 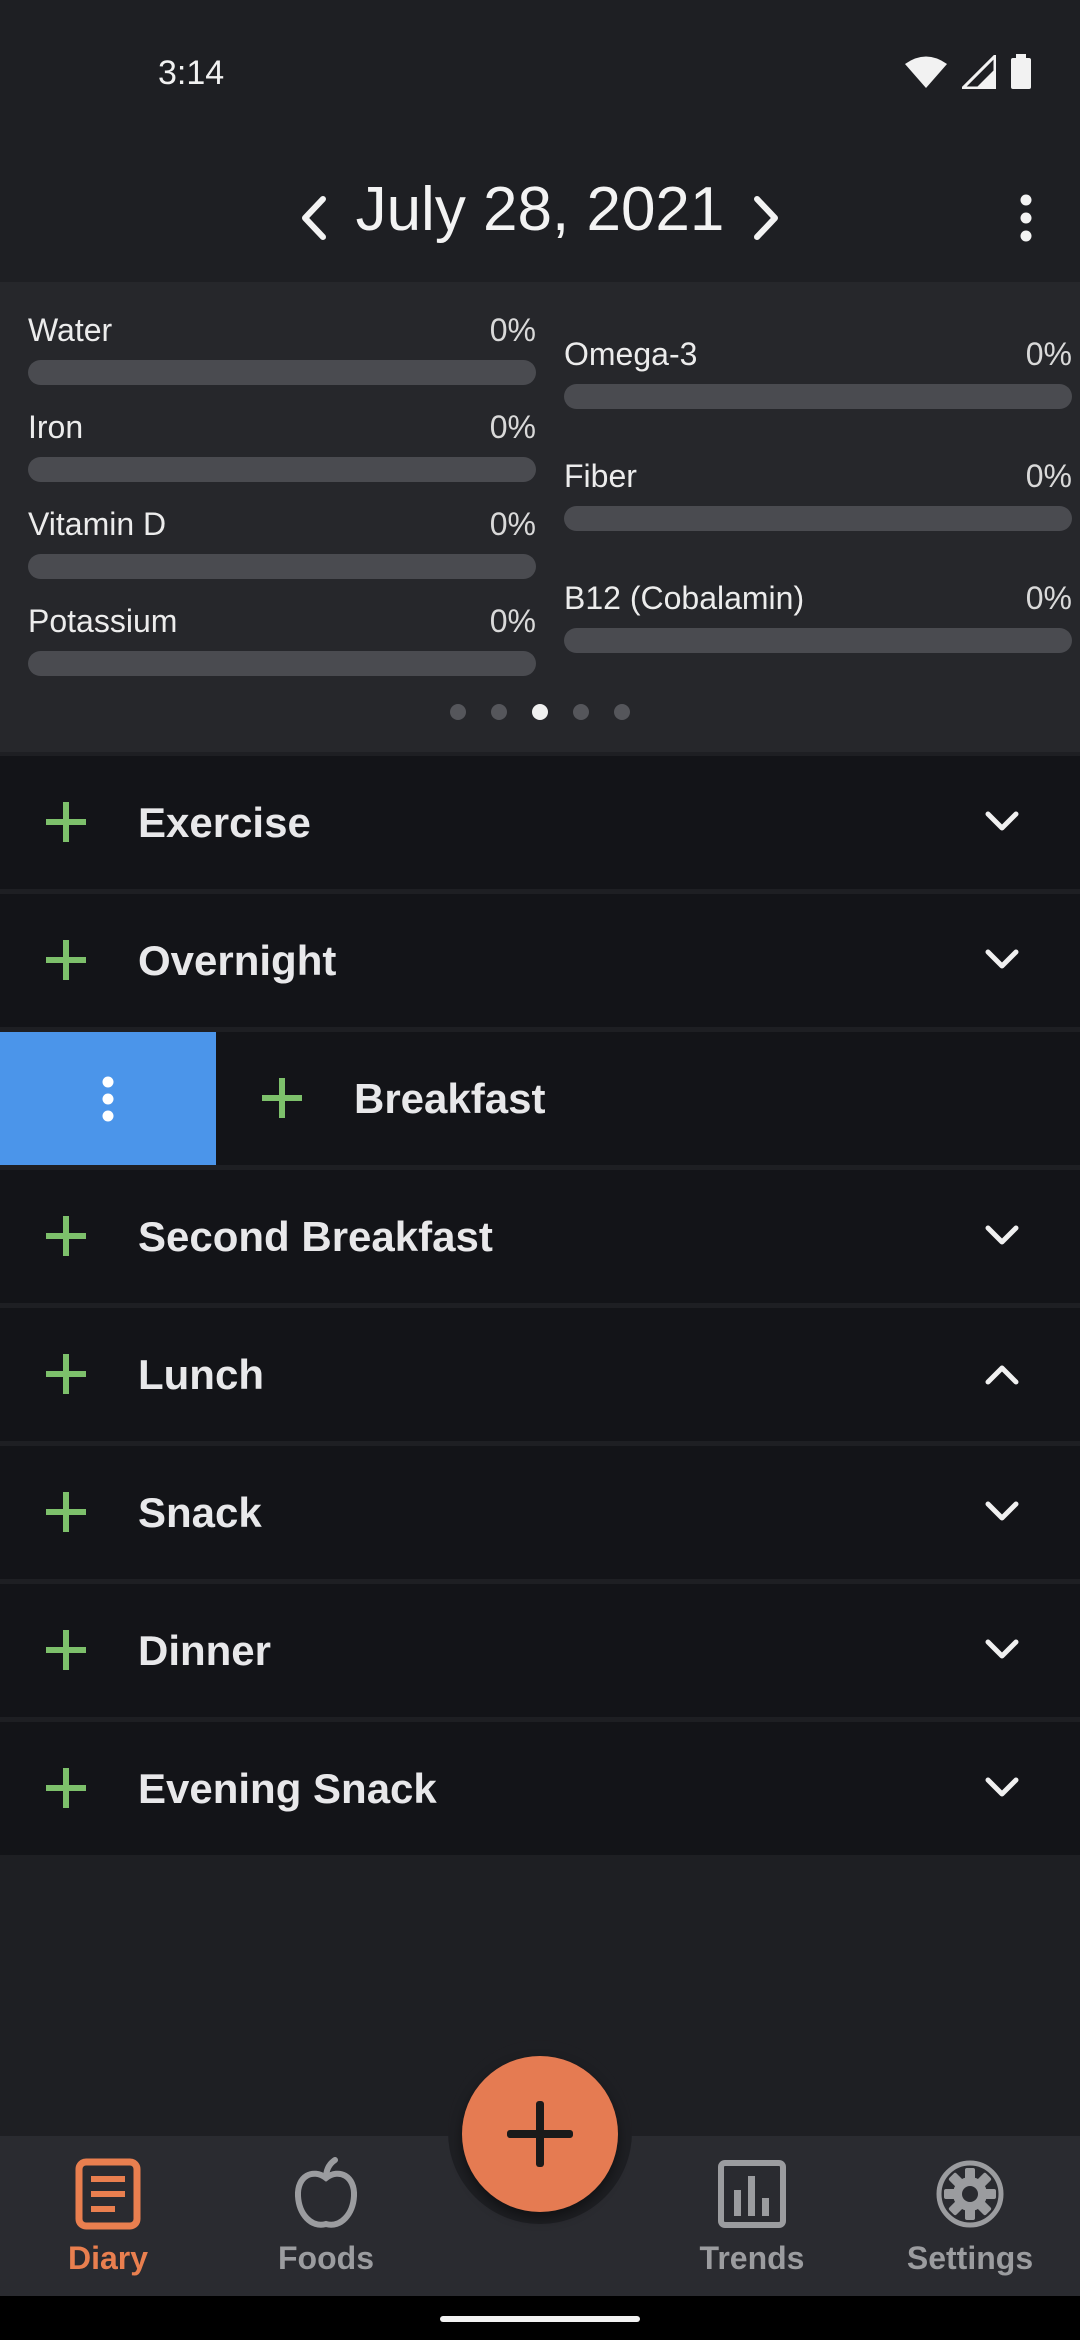 I want to click on collapse-button, so click(x=1002, y=1374).